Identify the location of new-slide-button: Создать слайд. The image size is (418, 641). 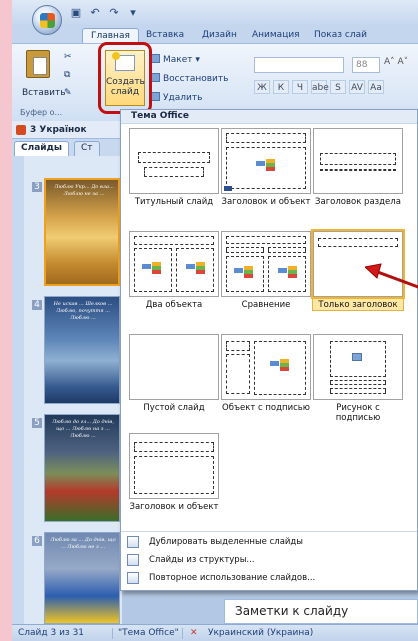
(125, 78).